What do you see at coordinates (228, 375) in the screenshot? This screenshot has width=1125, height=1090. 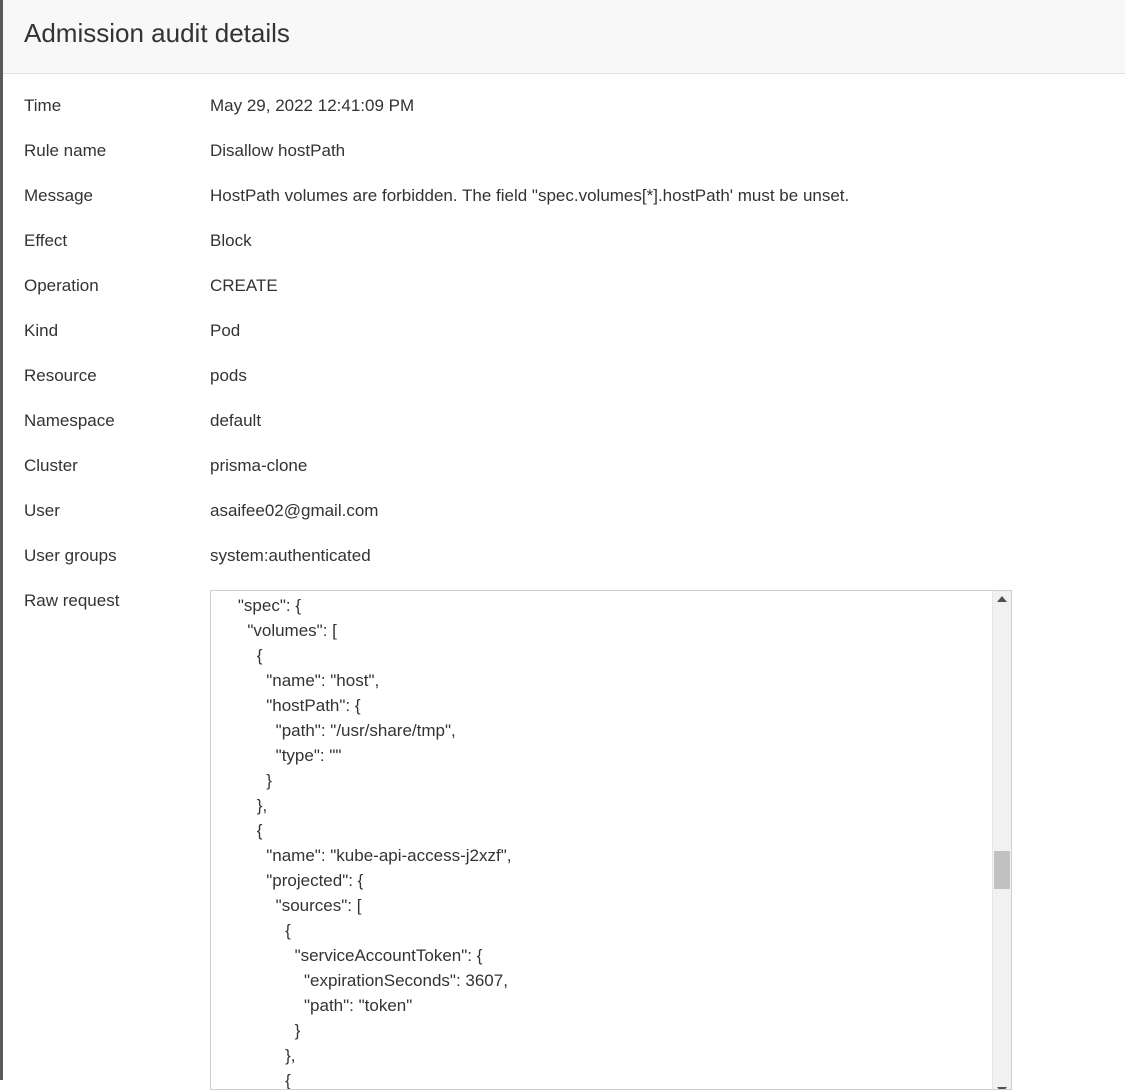 I see `detail-value: pods` at bounding box center [228, 375].